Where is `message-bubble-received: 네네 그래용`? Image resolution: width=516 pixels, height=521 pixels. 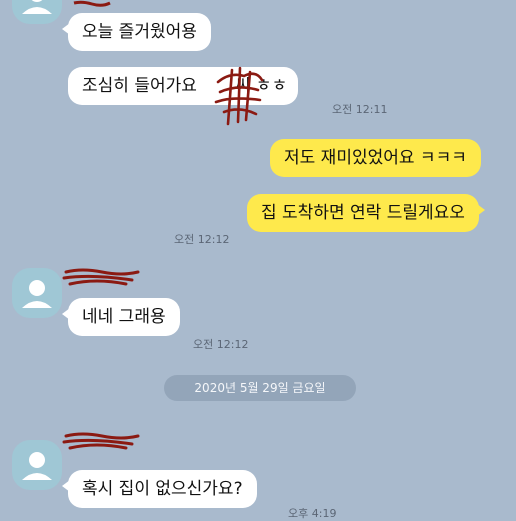
message-bubble-received: 네네 그래용 is located at coordinates (121, 317).